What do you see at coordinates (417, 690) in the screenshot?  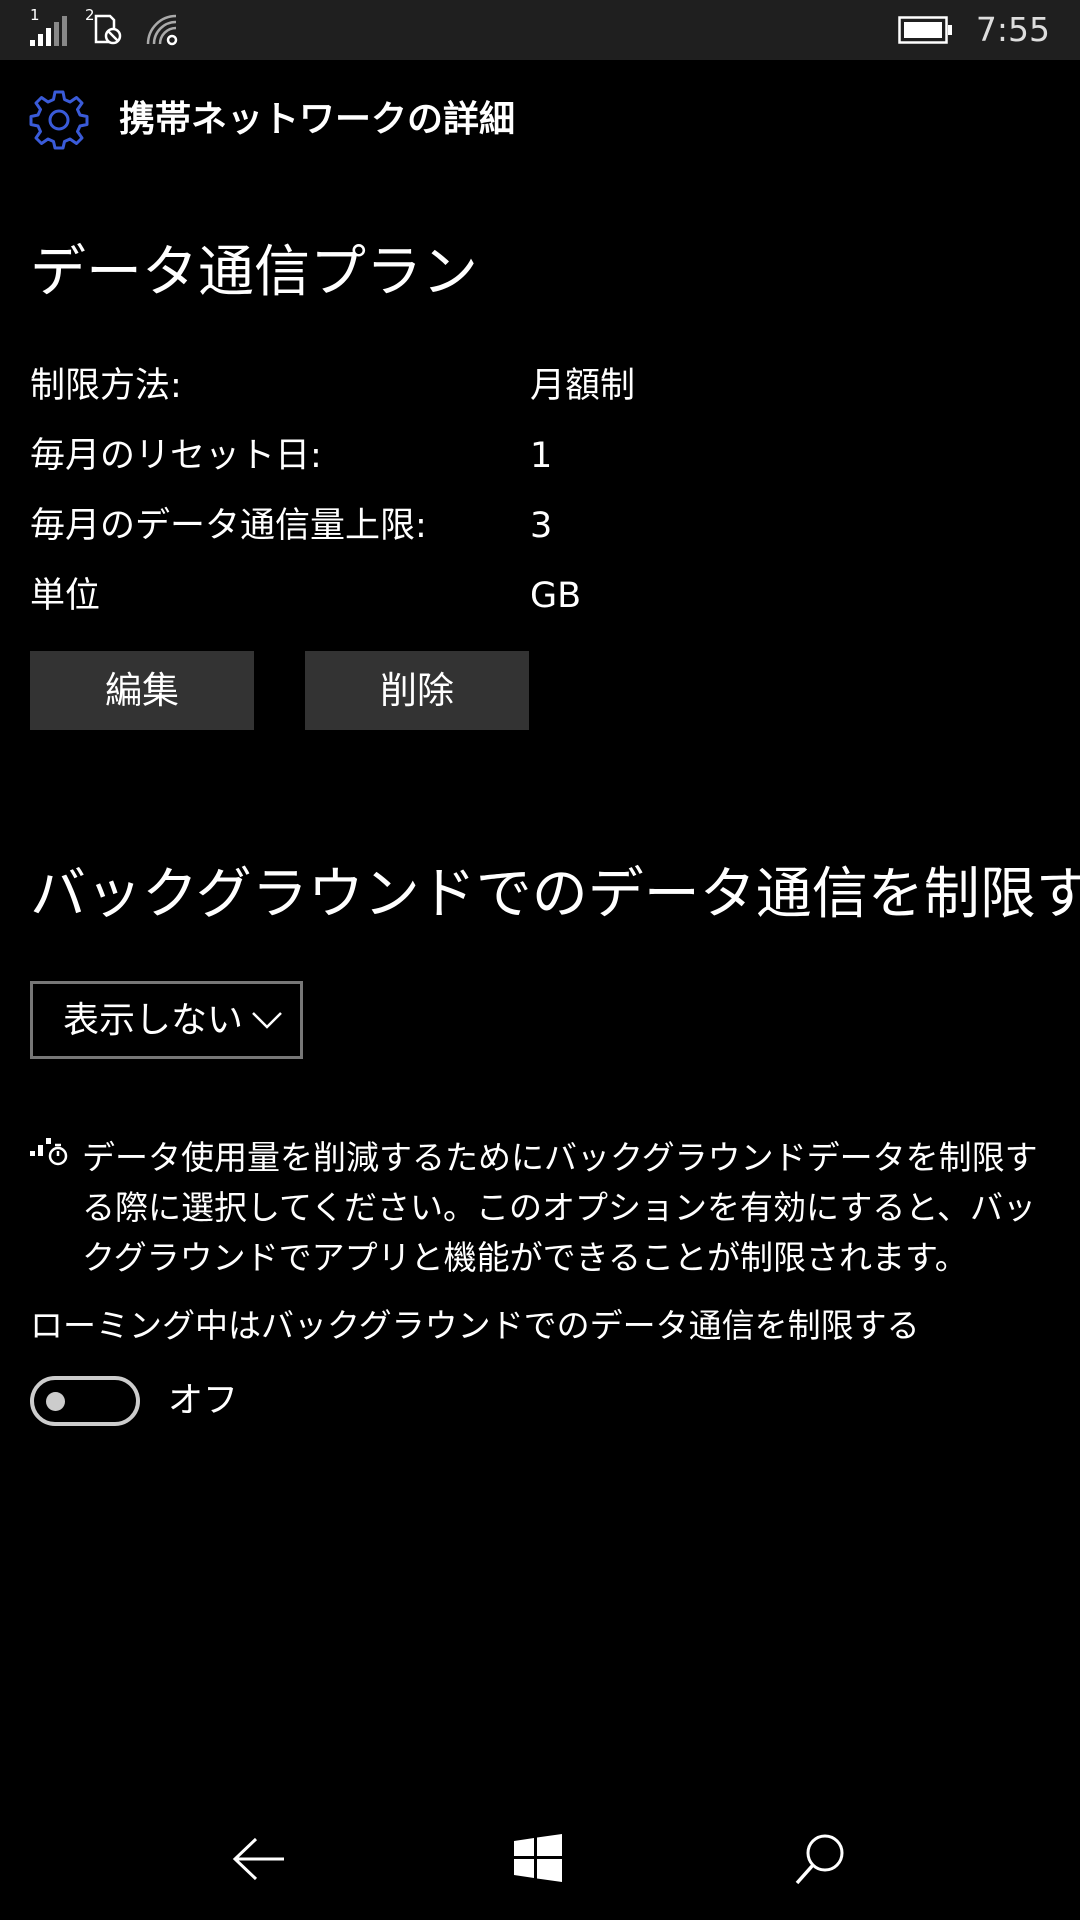 I see `delete-button: 削除` at bounding box center [417, 690].